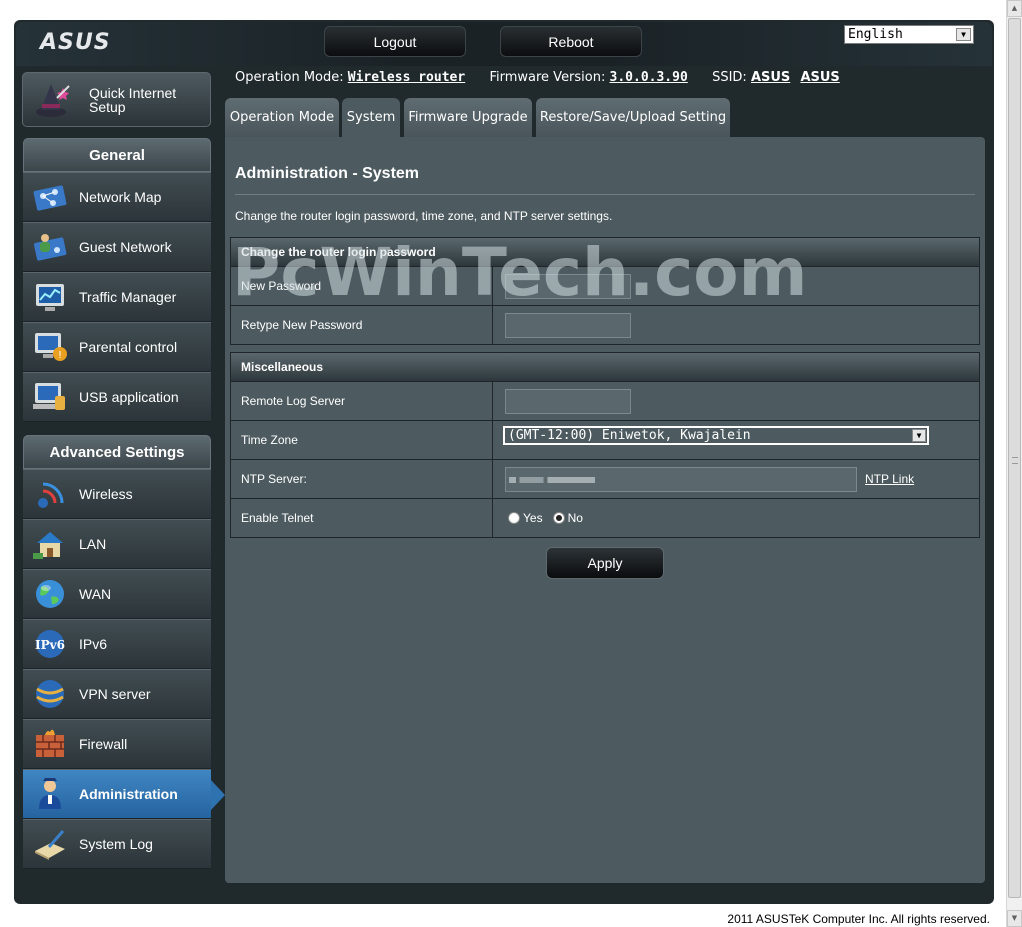  I want to click on enable-telnet-label: Enable Telnet, so click(362, 518).